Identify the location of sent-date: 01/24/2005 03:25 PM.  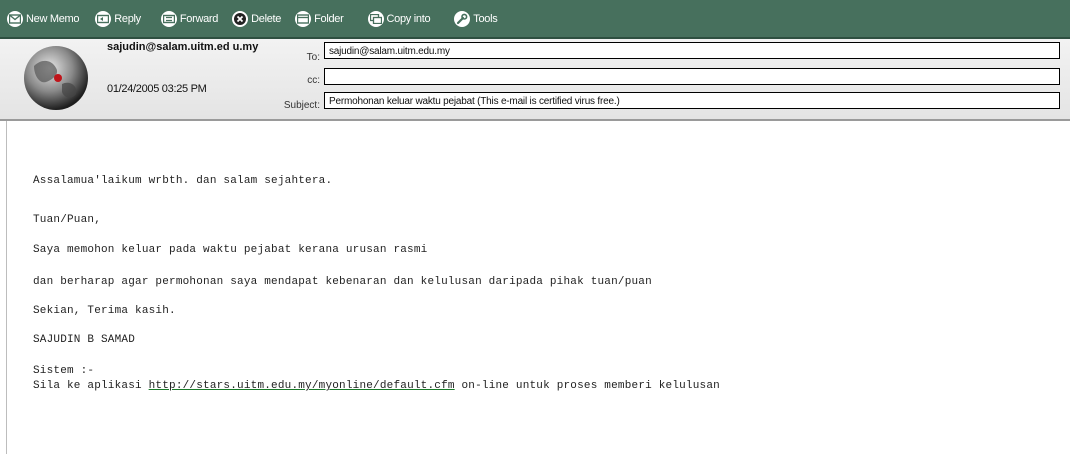
(157, 89).